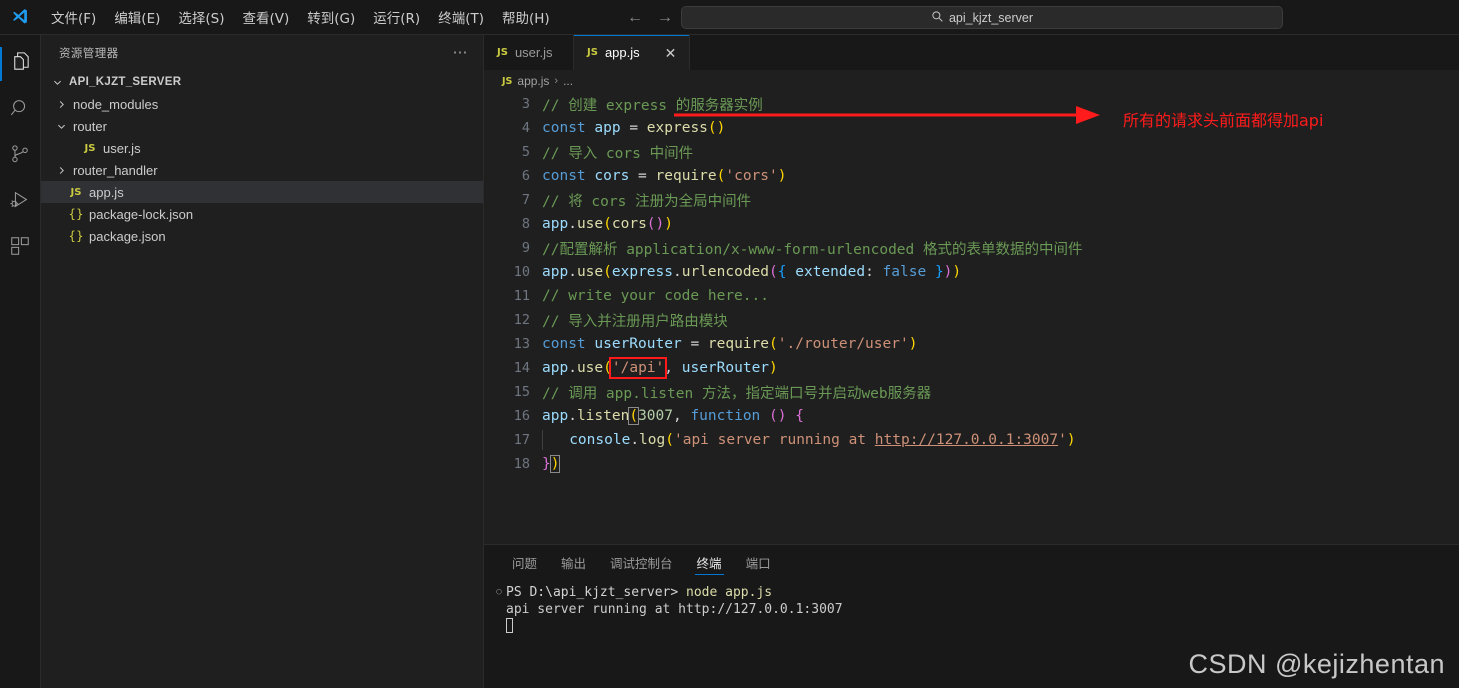 This screenshot has width=1459, height=688. What do you see at coordinates (622, 52) in the screenshot?
I see `tab-label: app.js` at bounding box center [622, 52].